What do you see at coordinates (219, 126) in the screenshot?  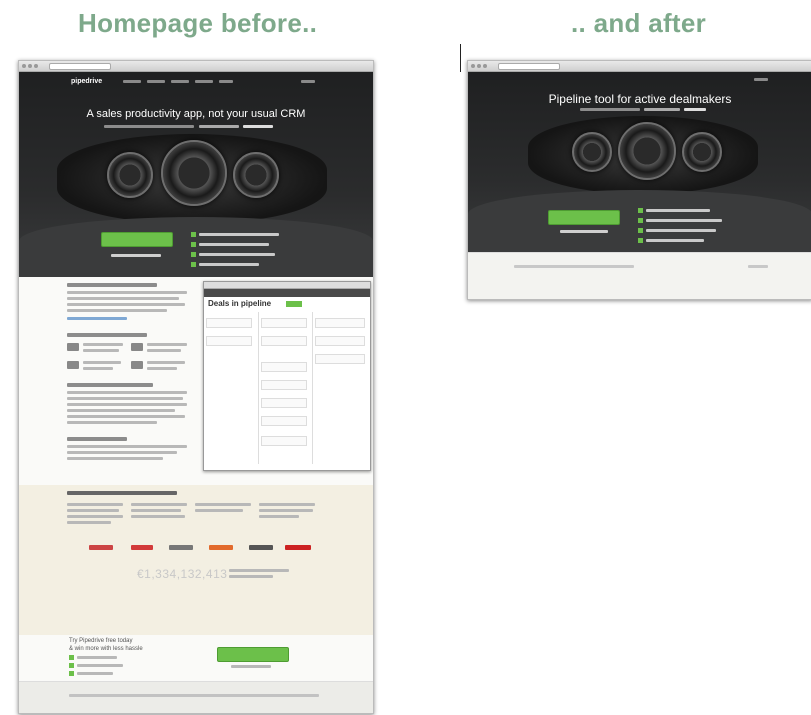 I see `hero-subline` at bounding box center [219, 126].